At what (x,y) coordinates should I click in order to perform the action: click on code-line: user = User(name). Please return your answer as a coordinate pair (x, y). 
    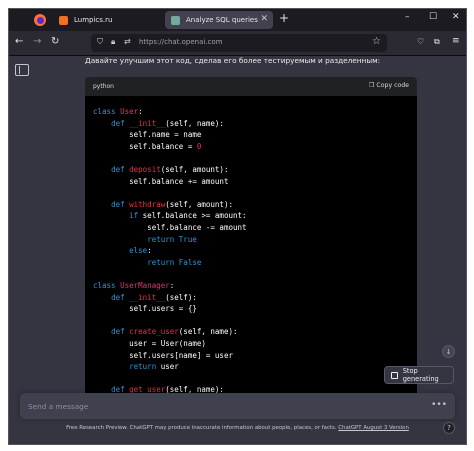
    Looking at the image, I should click on (149, 343).